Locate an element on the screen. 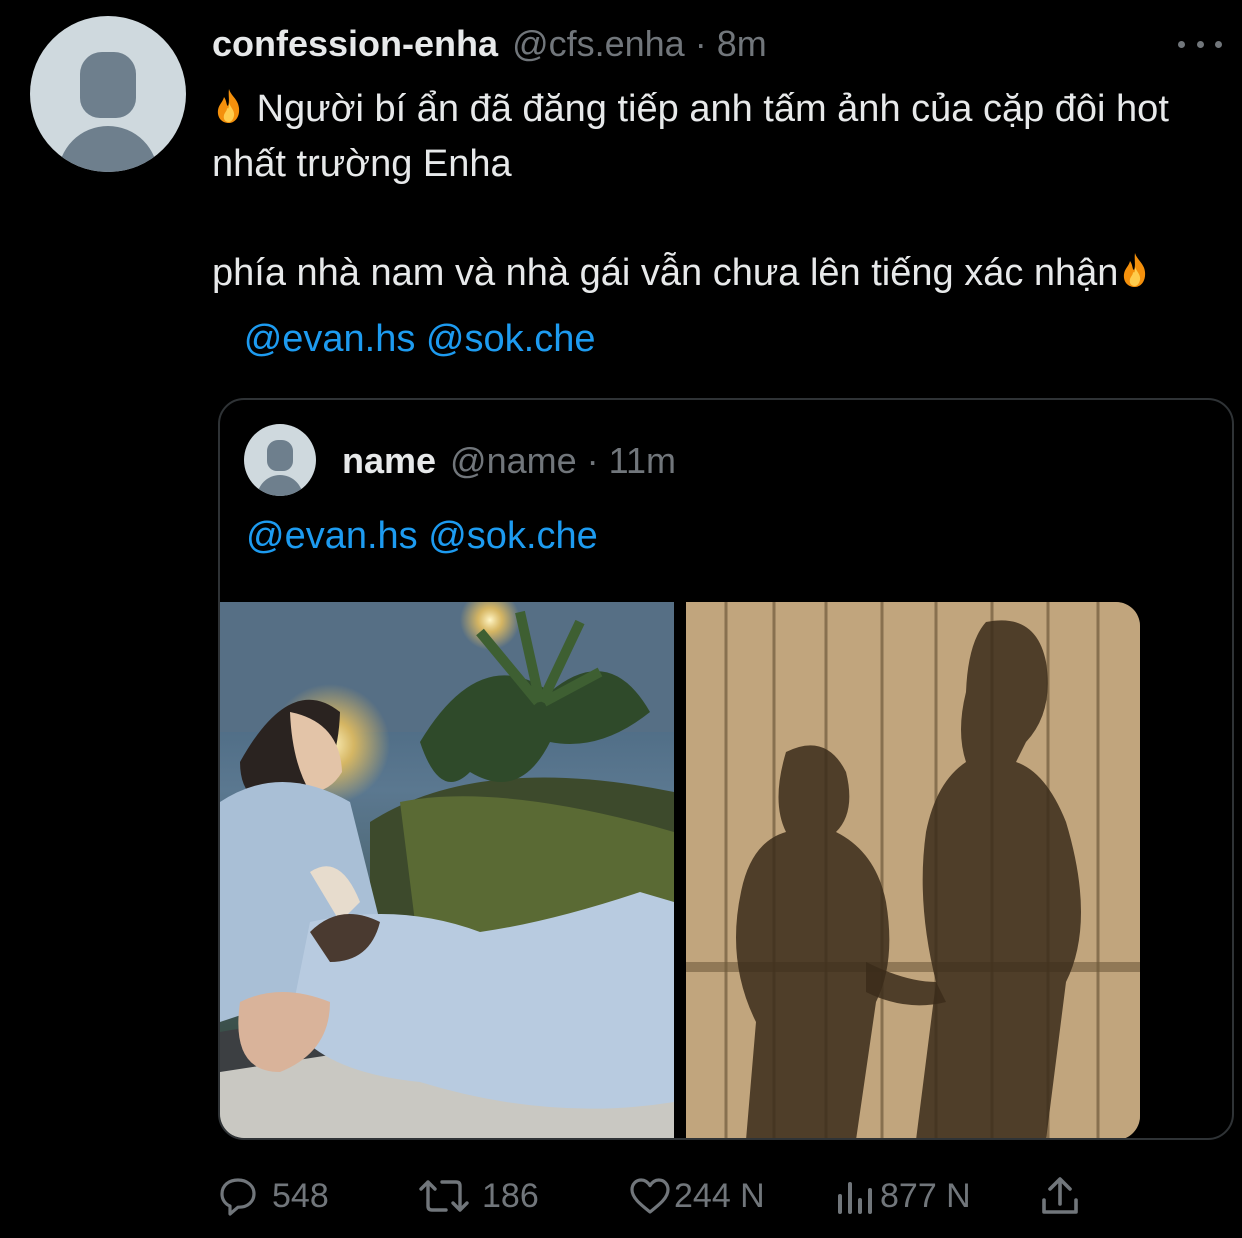 The width and height of the screenshot is (1242, 1238). more-options-icon is located at coordinates (1200, 44).